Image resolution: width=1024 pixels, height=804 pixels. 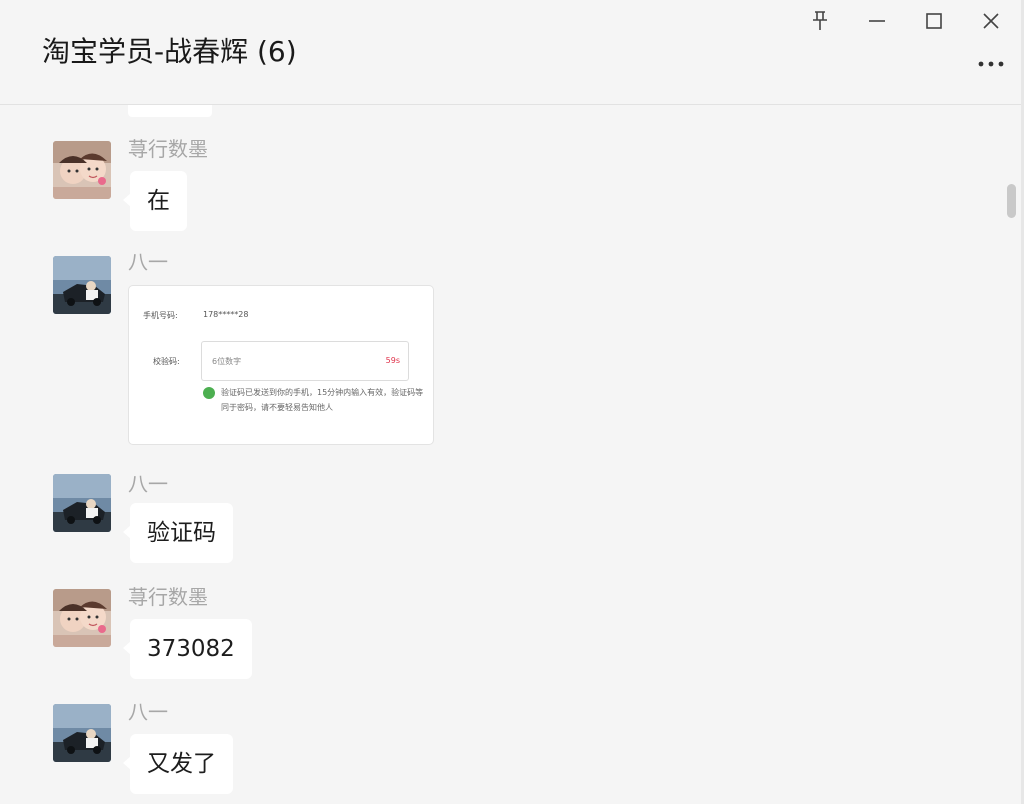 I want to click on chat-title: 淘宝学员-战春辉 (6), so click(x=169, y=51).